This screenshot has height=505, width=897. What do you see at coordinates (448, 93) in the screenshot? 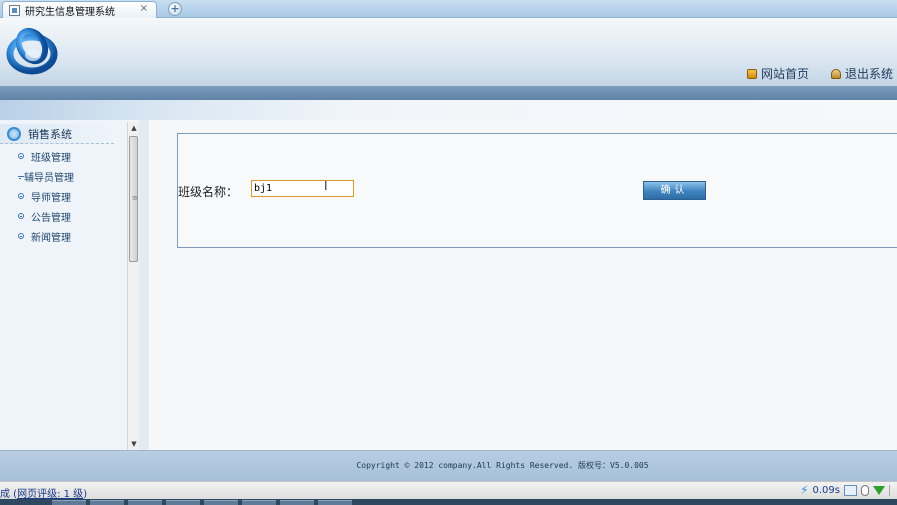
I see `header-divider-band` at bounding box center [448, 93].